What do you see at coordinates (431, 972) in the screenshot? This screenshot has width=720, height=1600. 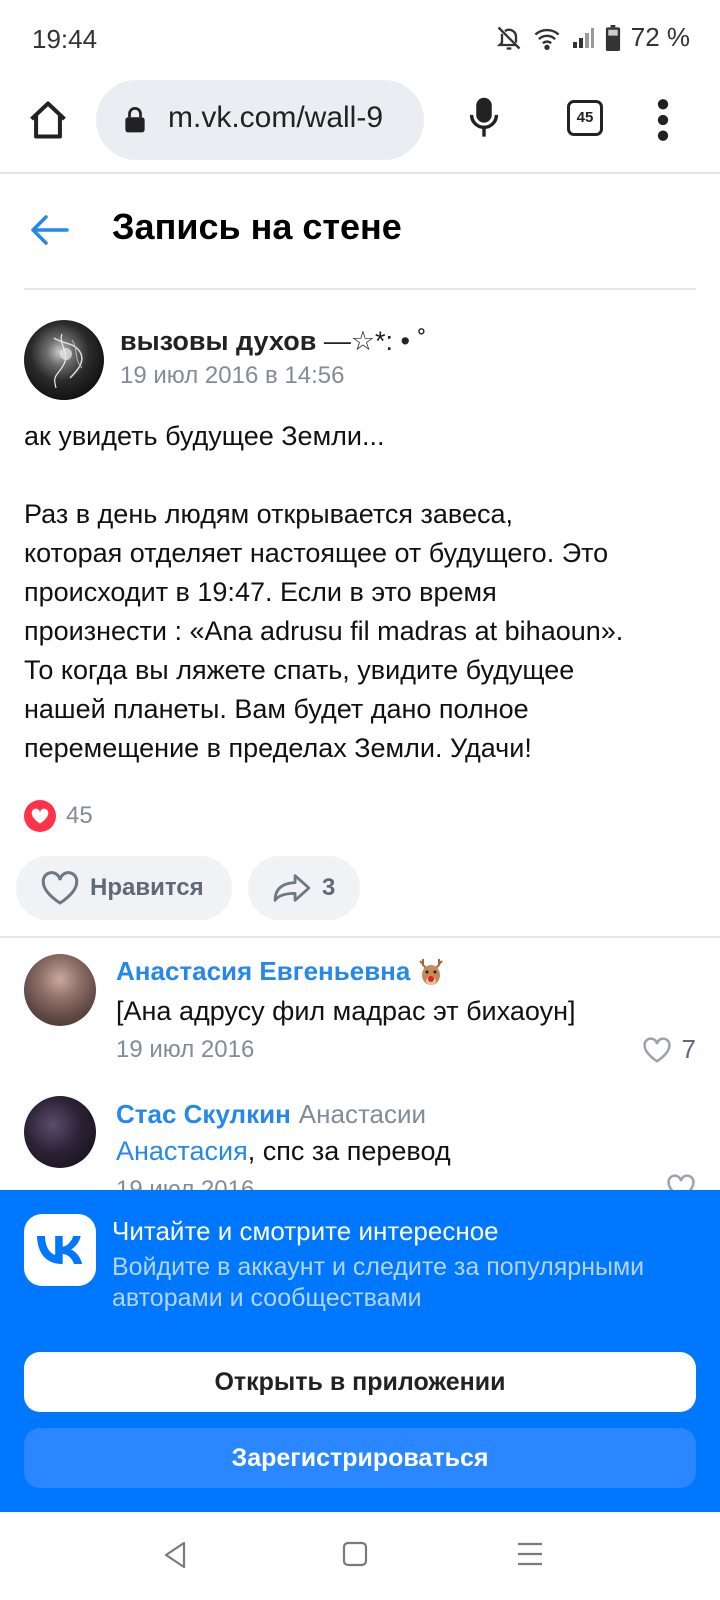 I see `reindeer-emoji-icon` at bounding box center [431, 972].